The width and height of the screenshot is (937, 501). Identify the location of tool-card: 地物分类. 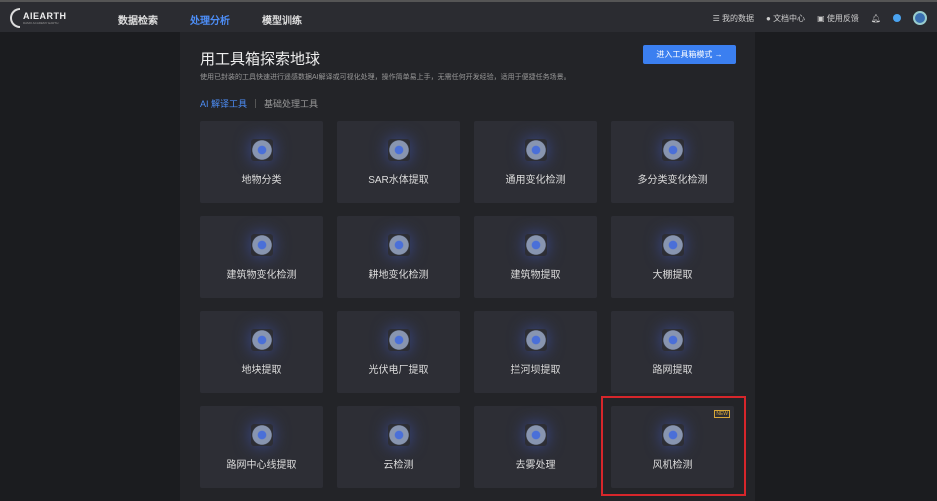
(261, 162).